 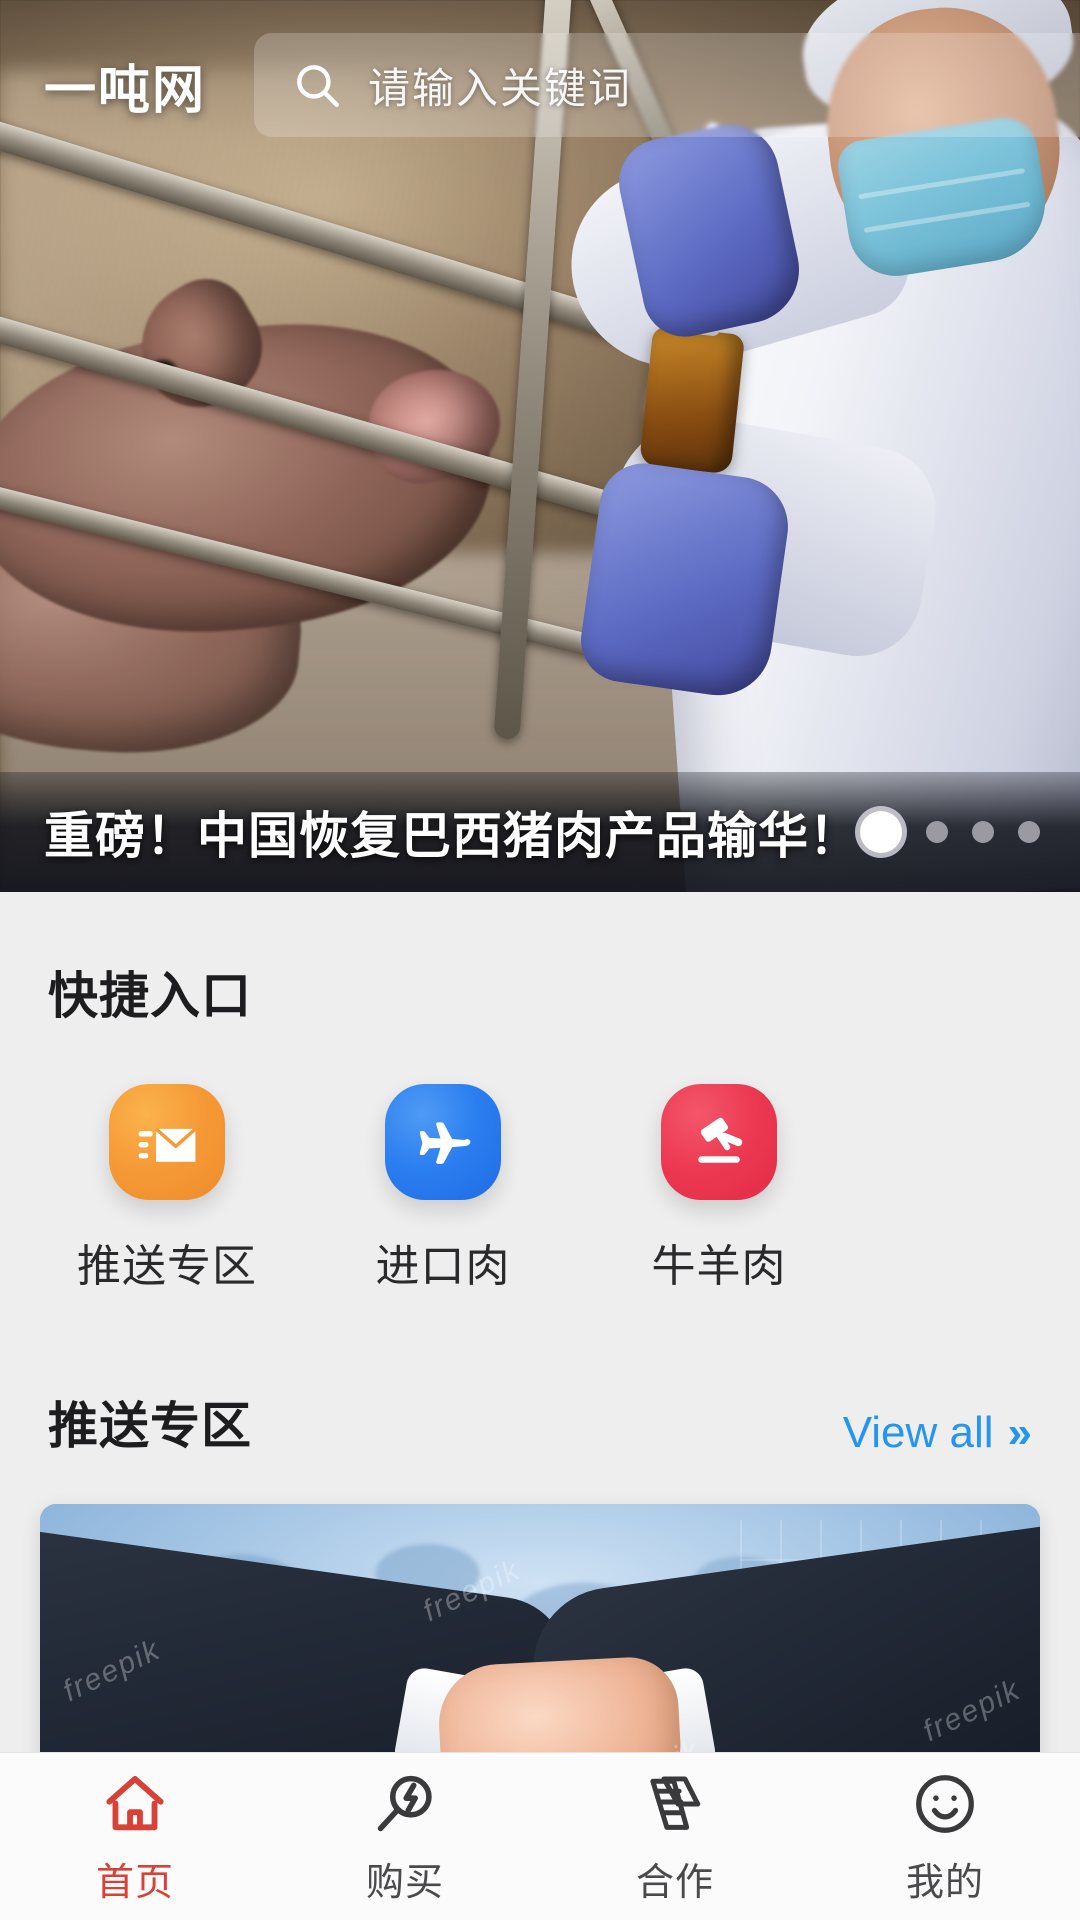 I want to click on search-icon, so click(x=317, y=85).